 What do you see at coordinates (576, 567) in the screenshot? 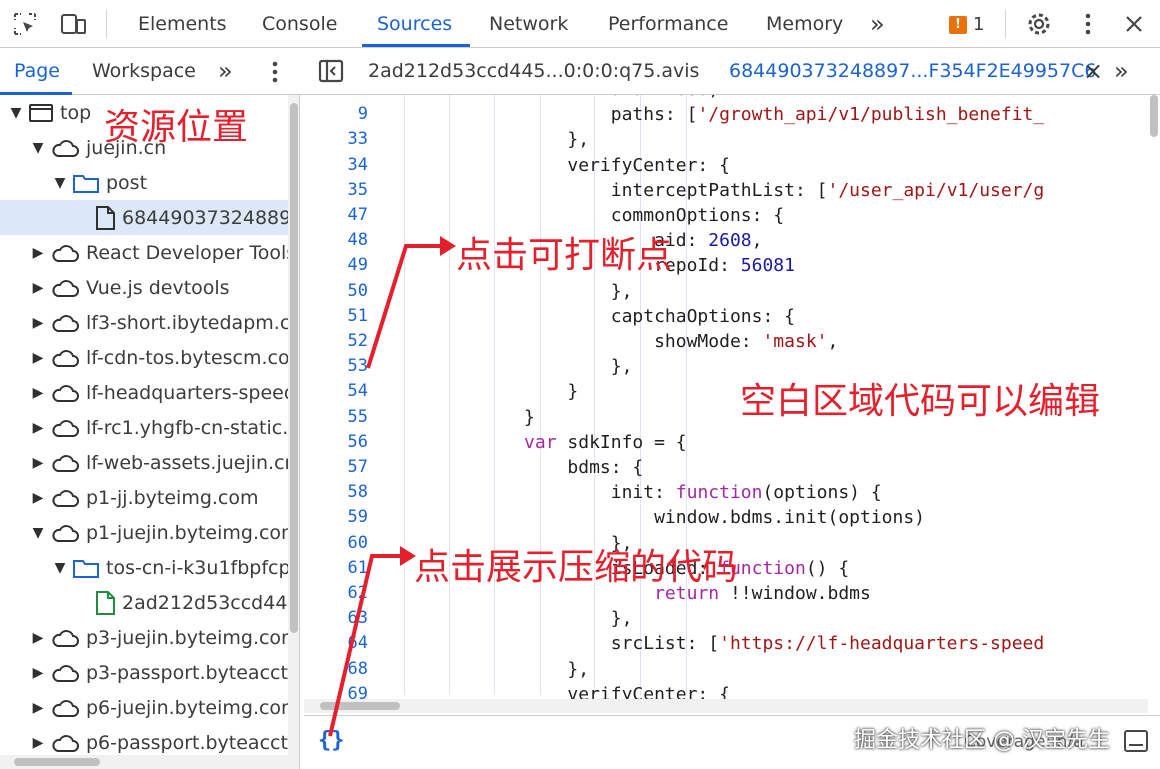
I see `annotation-click-pretty: 点击展示压缩的代码` at bounding box center [576, 567].